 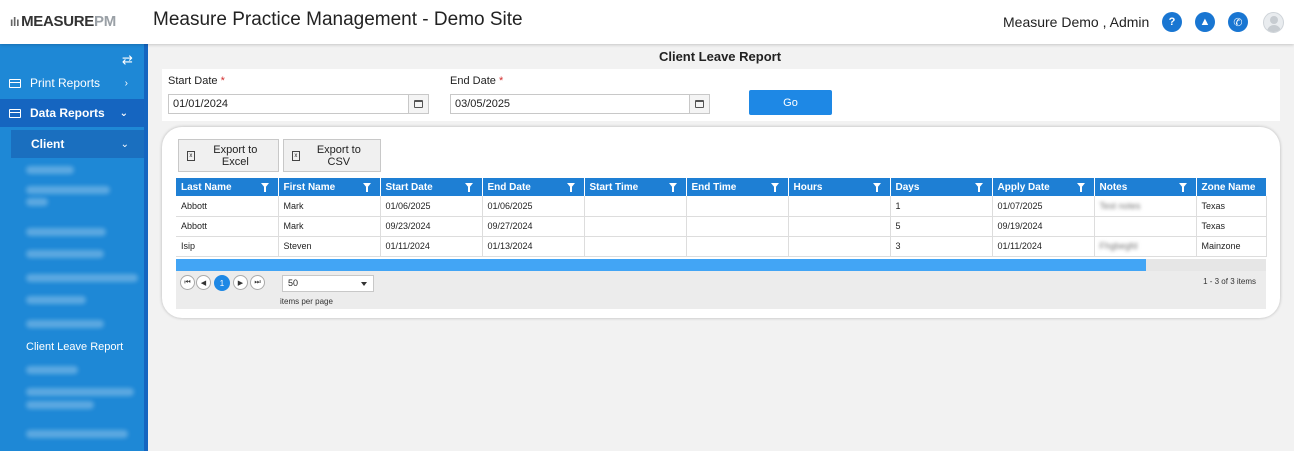 I want to click on item-count: 1 - 3 of 3 items, so click(x=1229, y=281).